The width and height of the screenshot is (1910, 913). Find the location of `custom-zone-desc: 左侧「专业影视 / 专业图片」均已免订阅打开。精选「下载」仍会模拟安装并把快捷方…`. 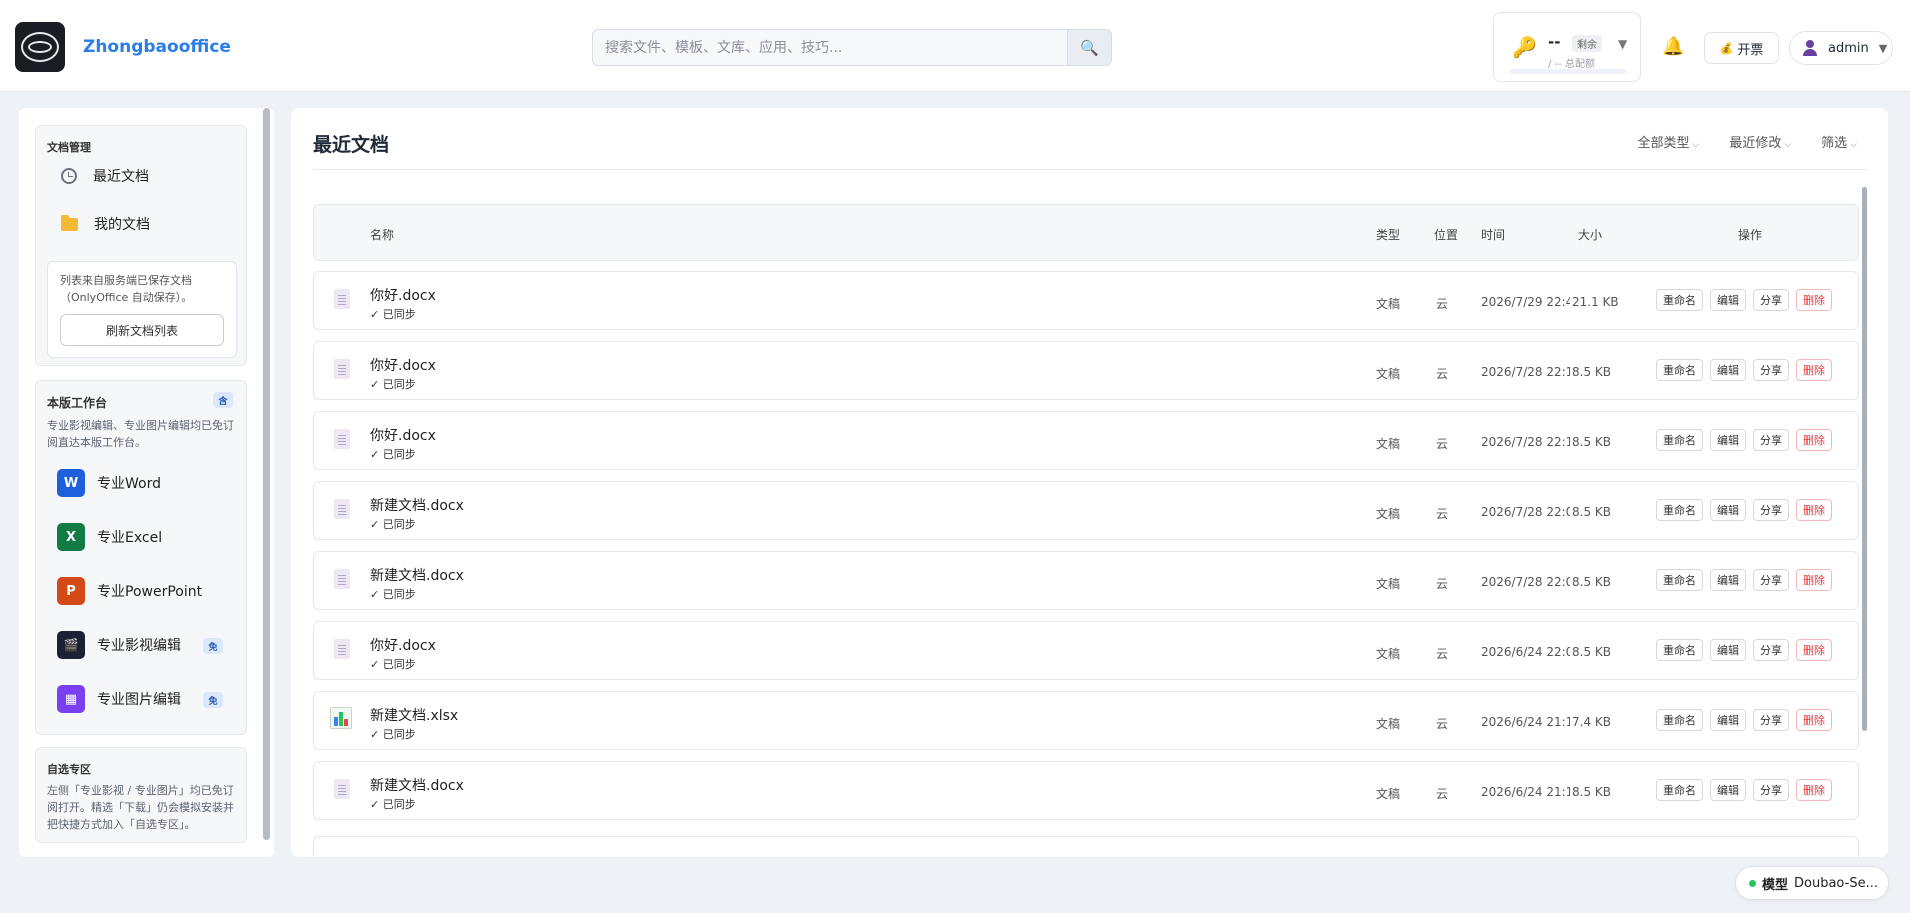

custom-zone-desc: 左侧「专业影视 / 专业图片」均已免订阅打开。精选「下载」仍会模拟安装并把快捷方… is located at coordinates (140, 807).